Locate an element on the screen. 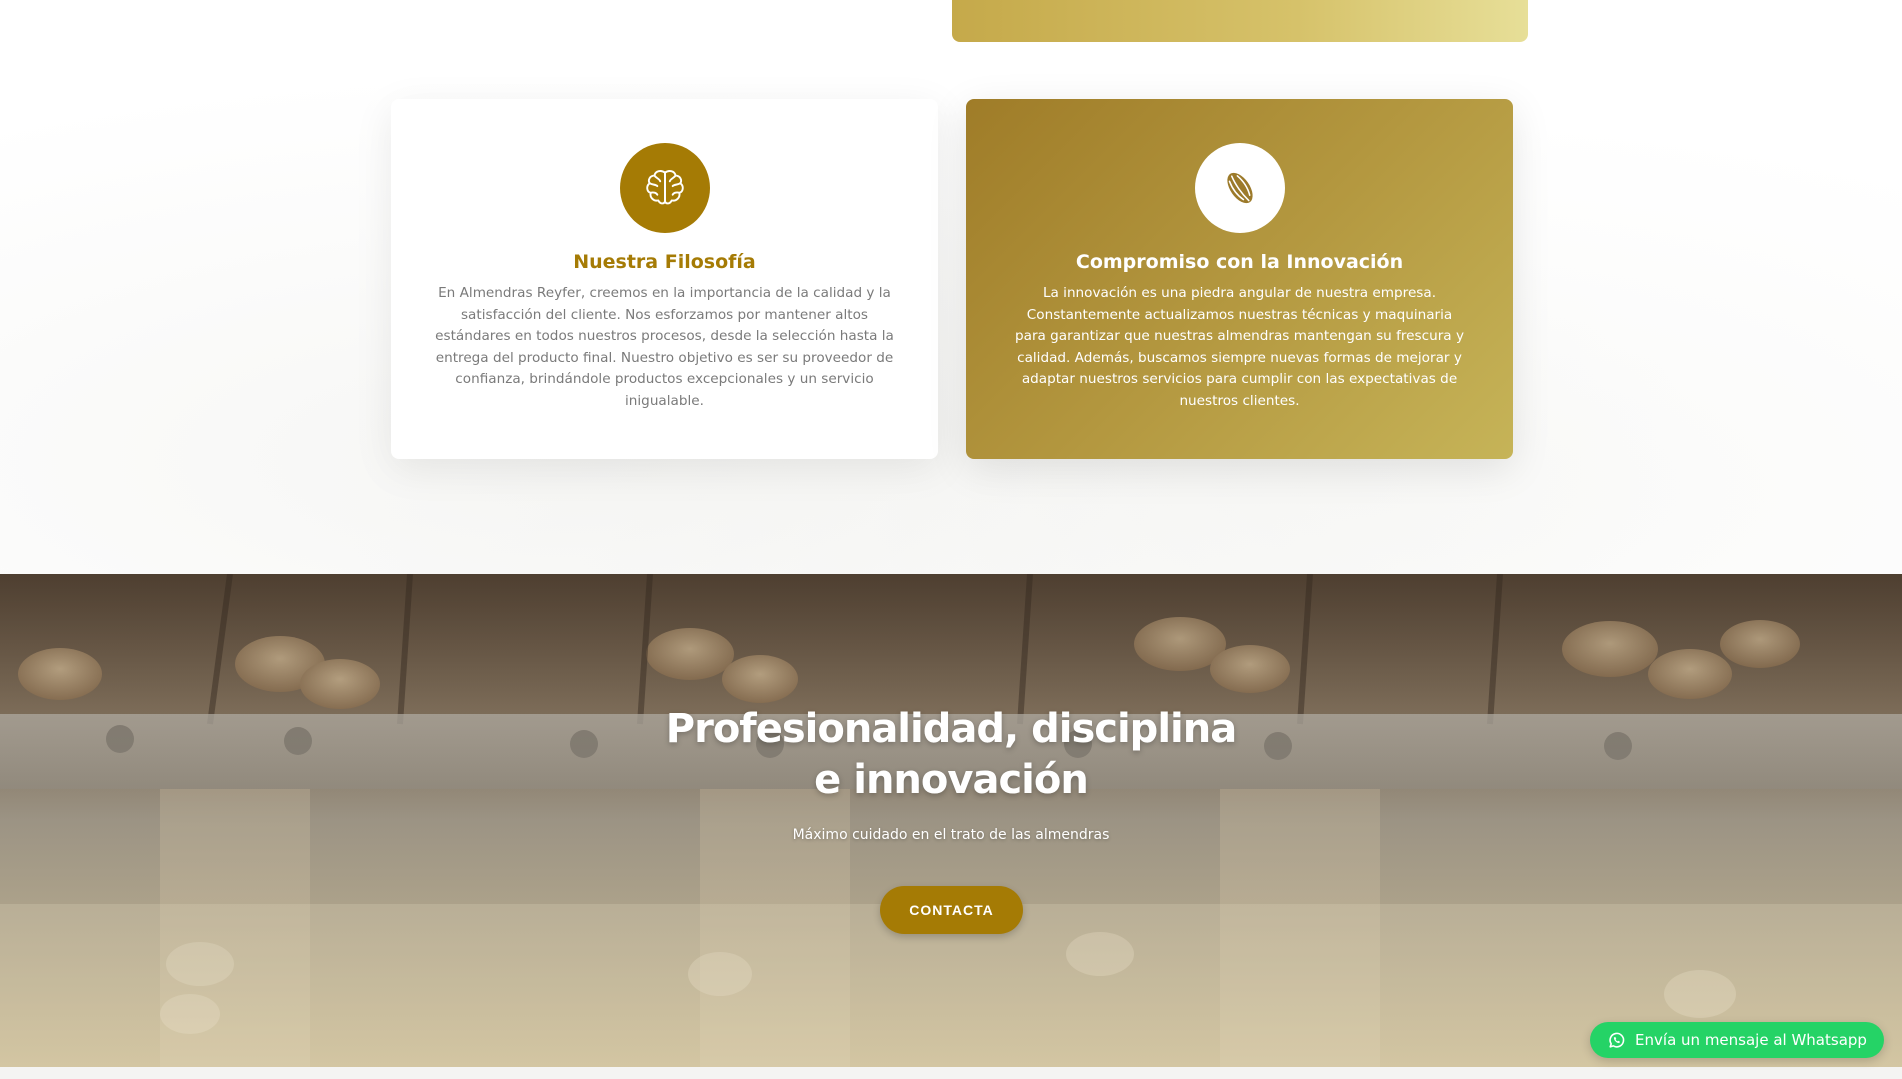 The width and height of the screenshot is (1902, 1079). almond-icon is located at coordinates (1239, 188).